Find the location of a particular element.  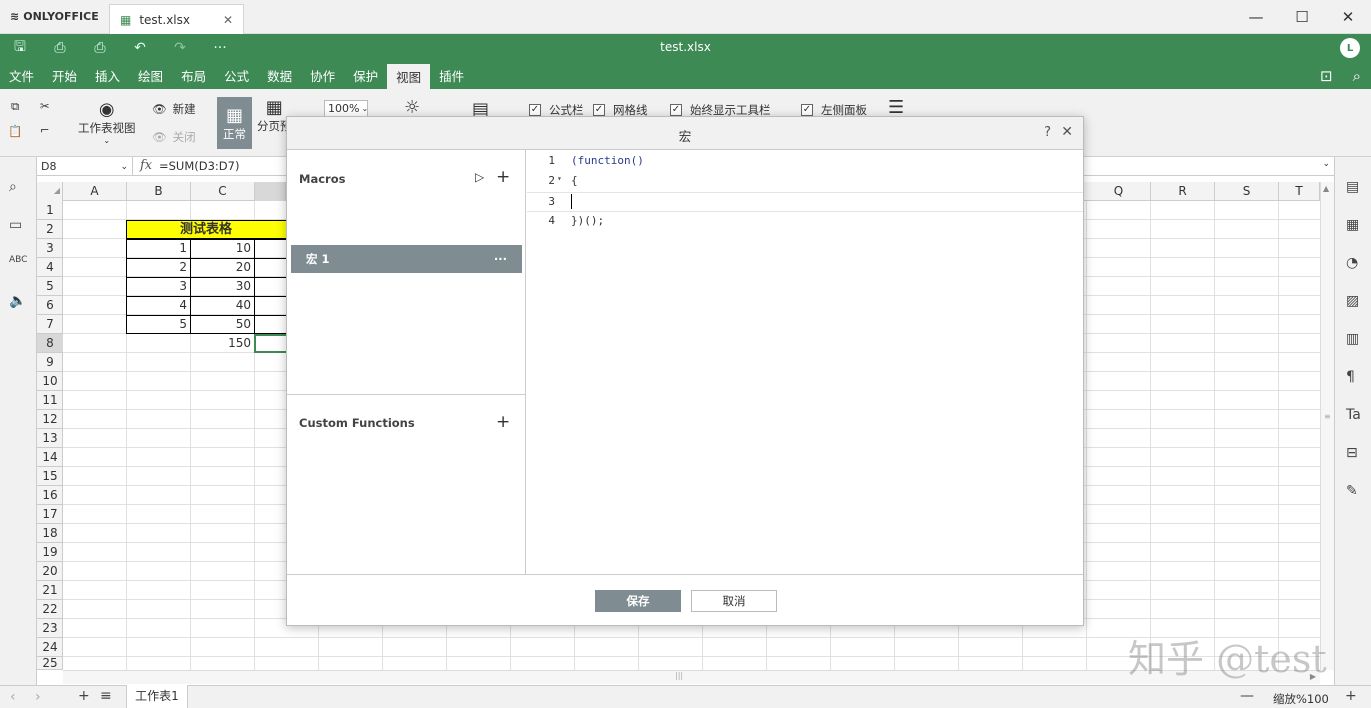

menu-formula: 公式 is located at coordinates (236, 75).